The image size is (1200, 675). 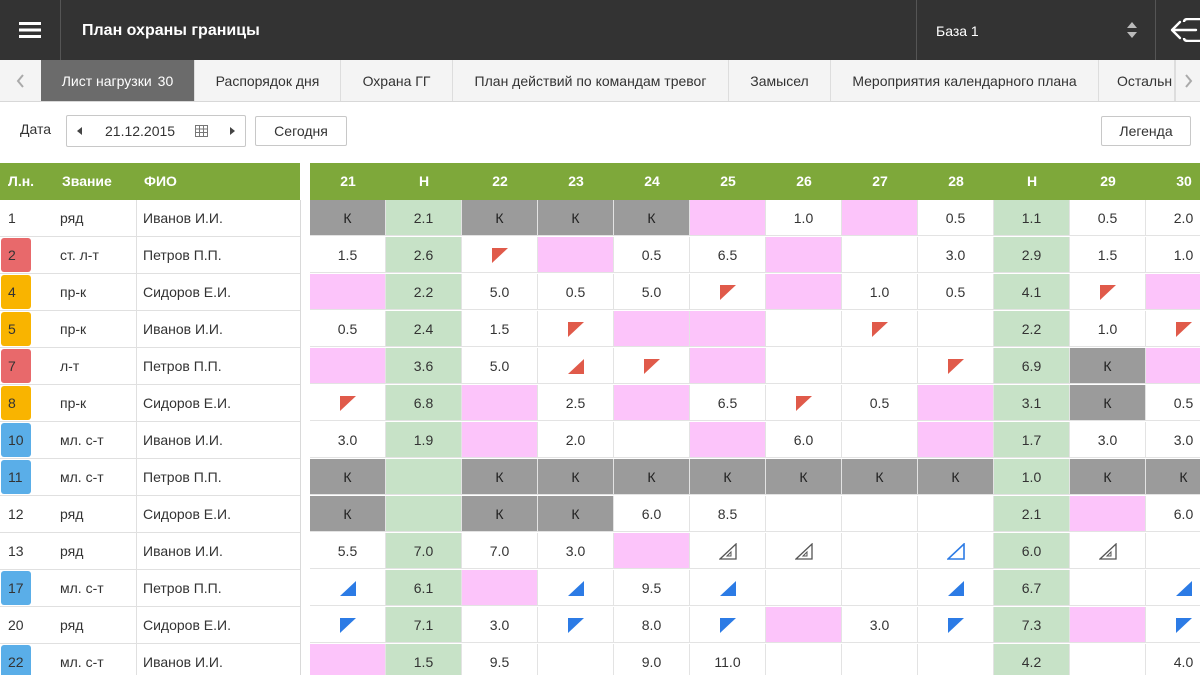 I want to click on table-row: 8 пр-к Сидоров Е.И., so click(x=150, y=403).